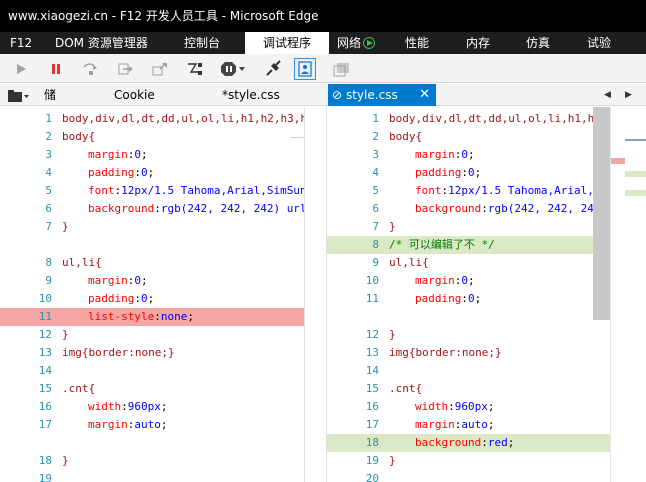 This screenshot has width=646, height=482. I want to click on line-number: 12, so click(26, 335).